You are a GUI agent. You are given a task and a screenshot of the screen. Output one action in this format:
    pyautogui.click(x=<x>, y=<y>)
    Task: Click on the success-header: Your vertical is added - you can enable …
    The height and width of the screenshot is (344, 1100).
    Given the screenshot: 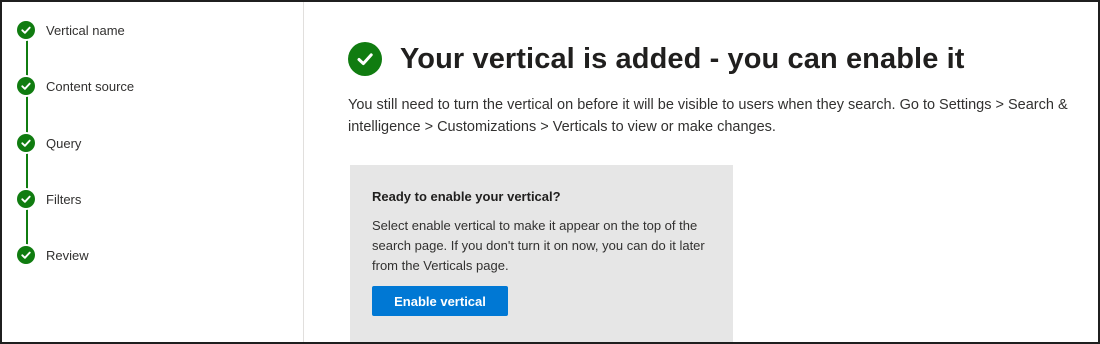 What is the action you would take?
    pyautogui.click(x=656, y=59)
    